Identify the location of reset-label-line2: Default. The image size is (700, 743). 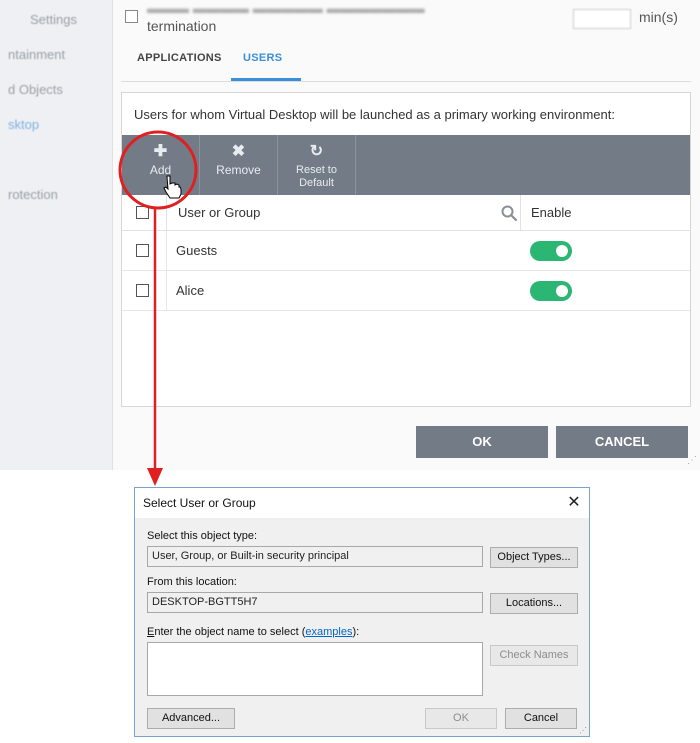
(316, 183).